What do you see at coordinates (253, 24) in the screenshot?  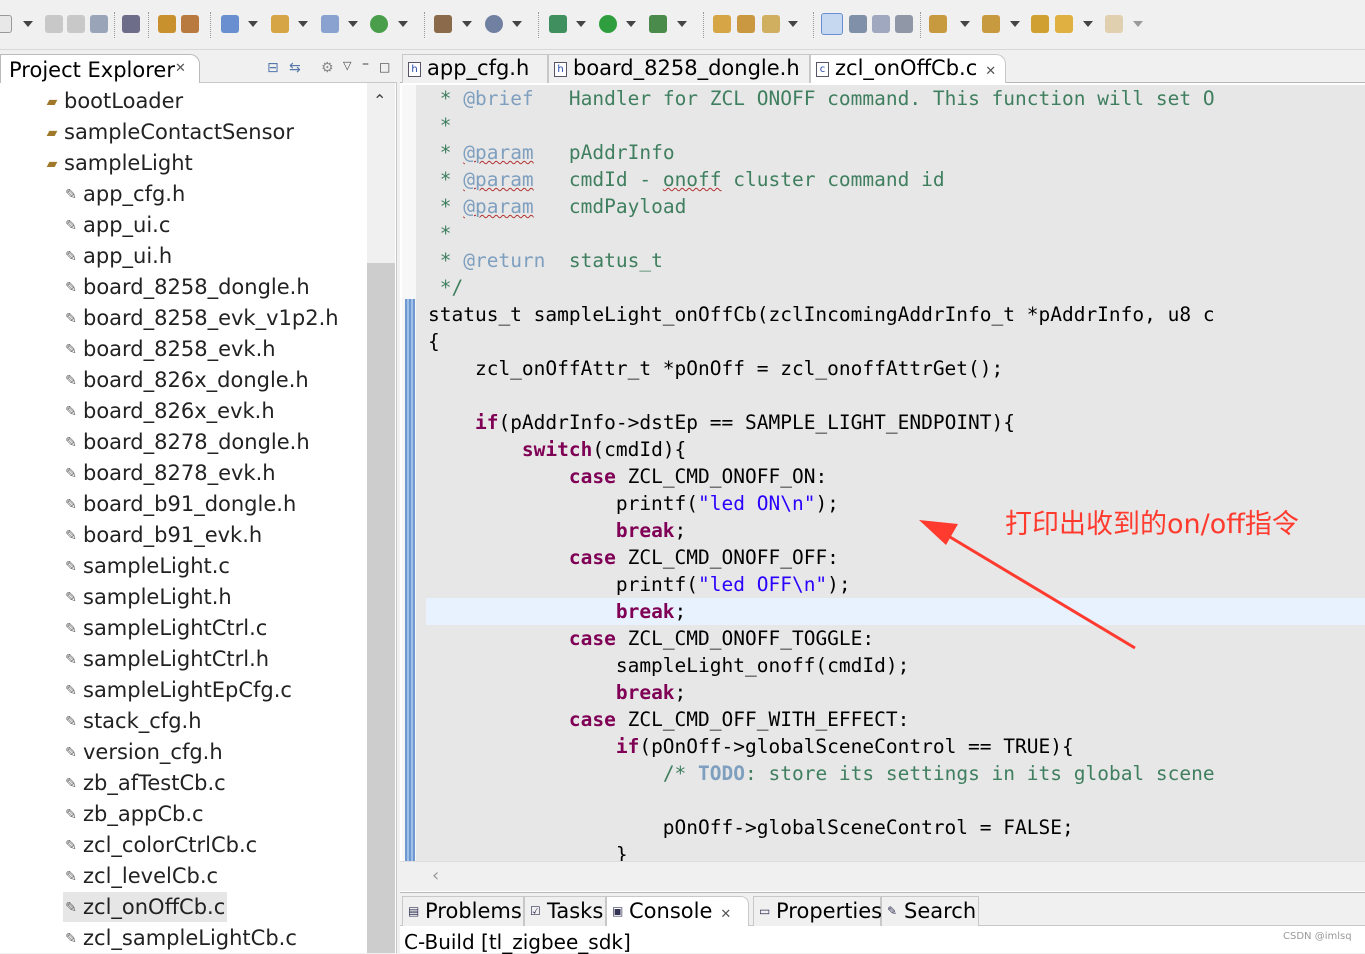 I see `new-class-dropdown-arrow` at bounding box center [253, 24].